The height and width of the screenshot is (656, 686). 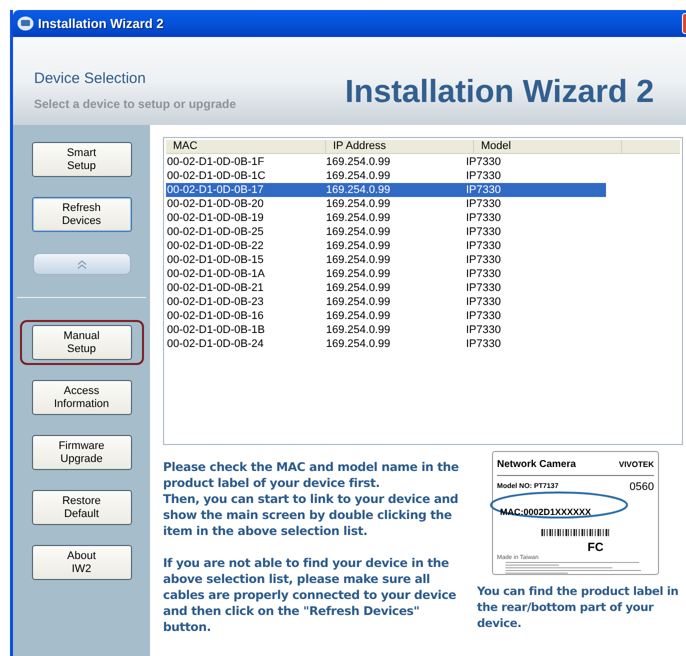 What do you see at coordinates (642, 487) in the screenshot?
I see `cert-number: 0560` at bounding box center [642, 487].